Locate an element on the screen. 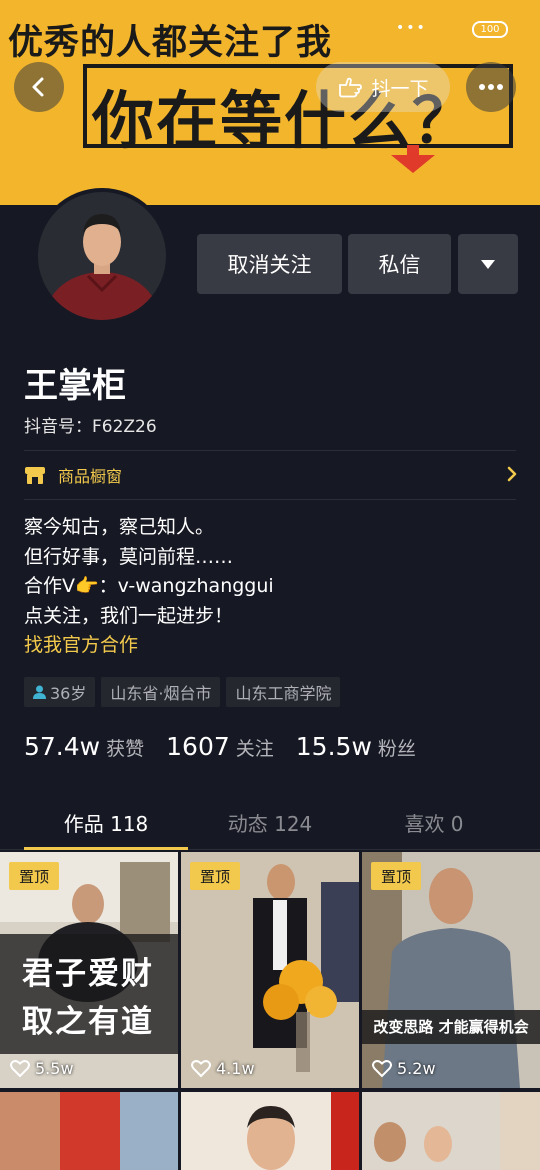  recommend-dropdown-button is located at coordinates (488, 264).